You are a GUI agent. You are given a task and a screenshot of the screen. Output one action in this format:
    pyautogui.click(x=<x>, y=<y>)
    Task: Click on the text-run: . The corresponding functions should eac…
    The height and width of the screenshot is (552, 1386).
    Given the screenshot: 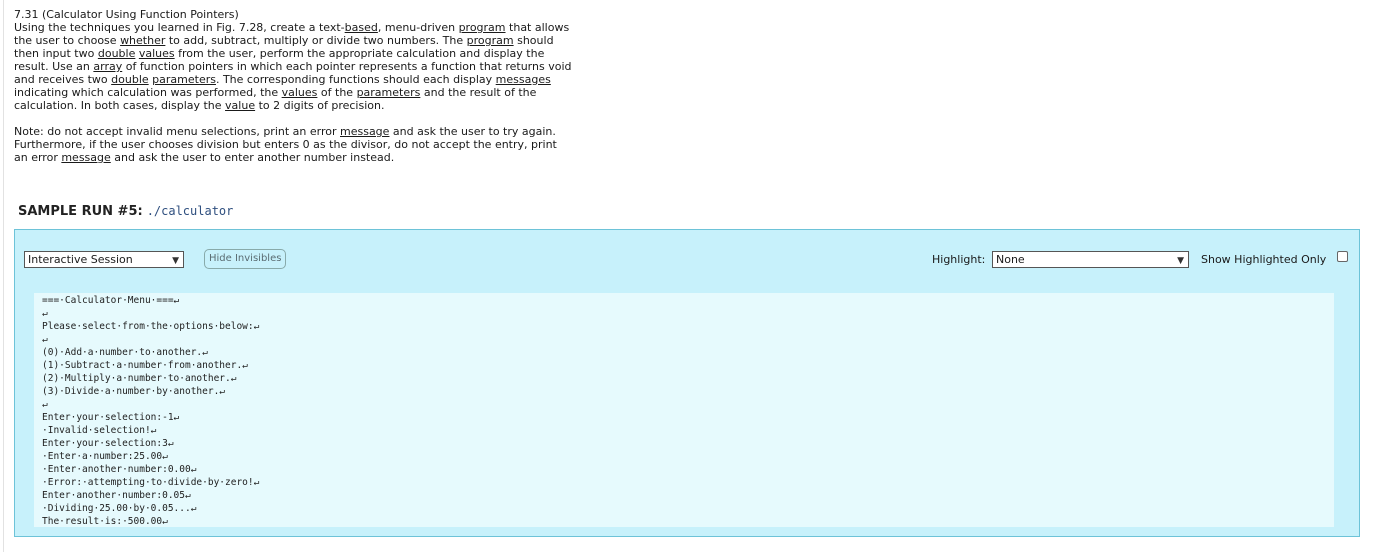 What is the action you would take?
    pyautogui.click(x=355, y=79)
    